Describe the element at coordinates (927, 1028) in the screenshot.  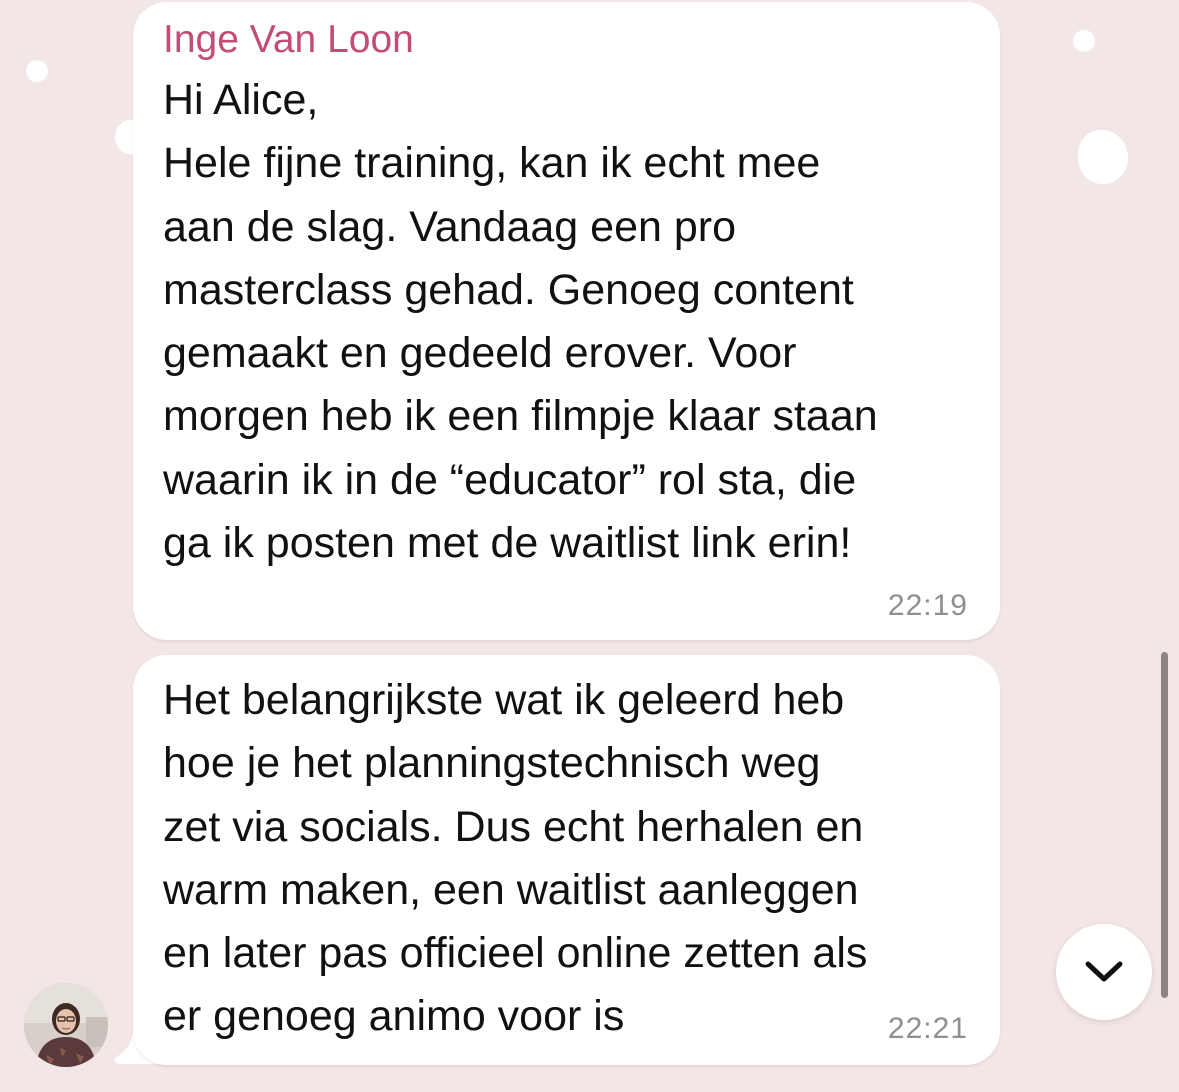
I see `message-timestamp: 22:21` at that location.